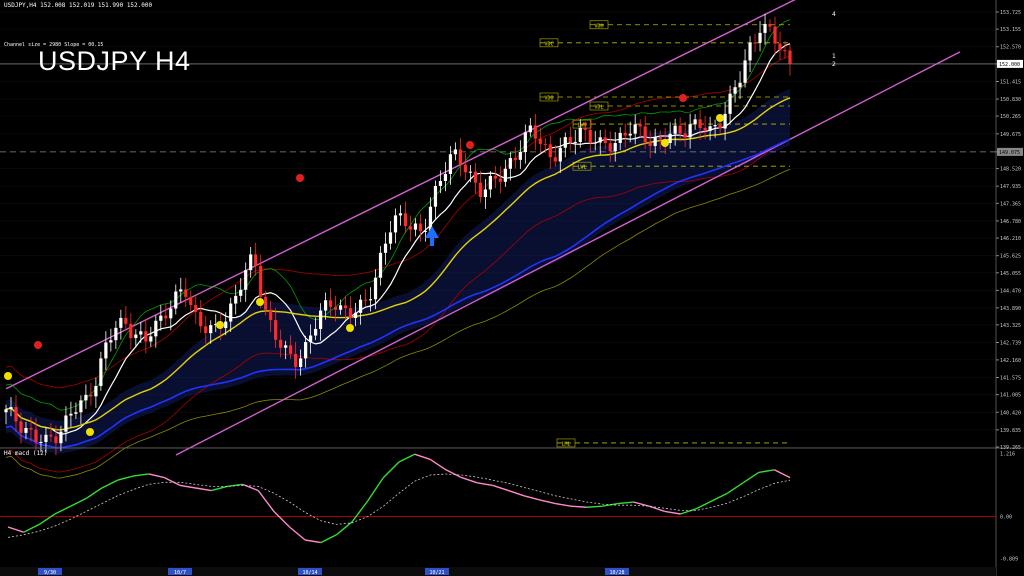  Describe the element at coordinates (1010, 413) in the screenshot. I see `y-tick-label: 140.420` at that location.